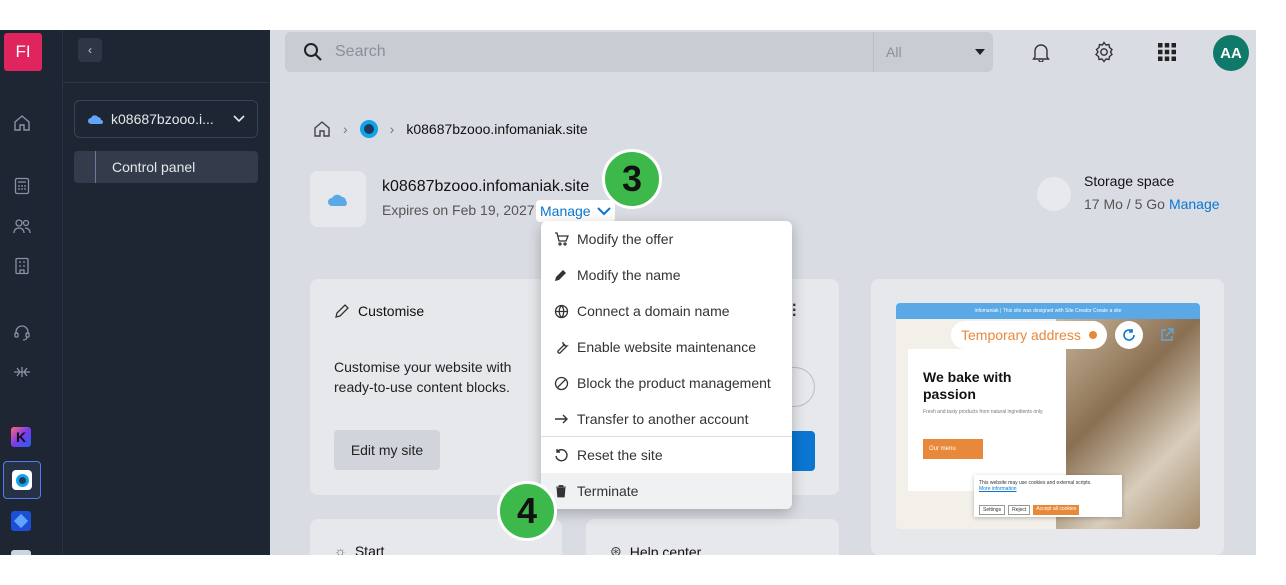 The width and height of the screenshot is (1286, 585). Describe the element at coordinates (1041, 52) in the screenshot. I see `bell-icon` at that location.